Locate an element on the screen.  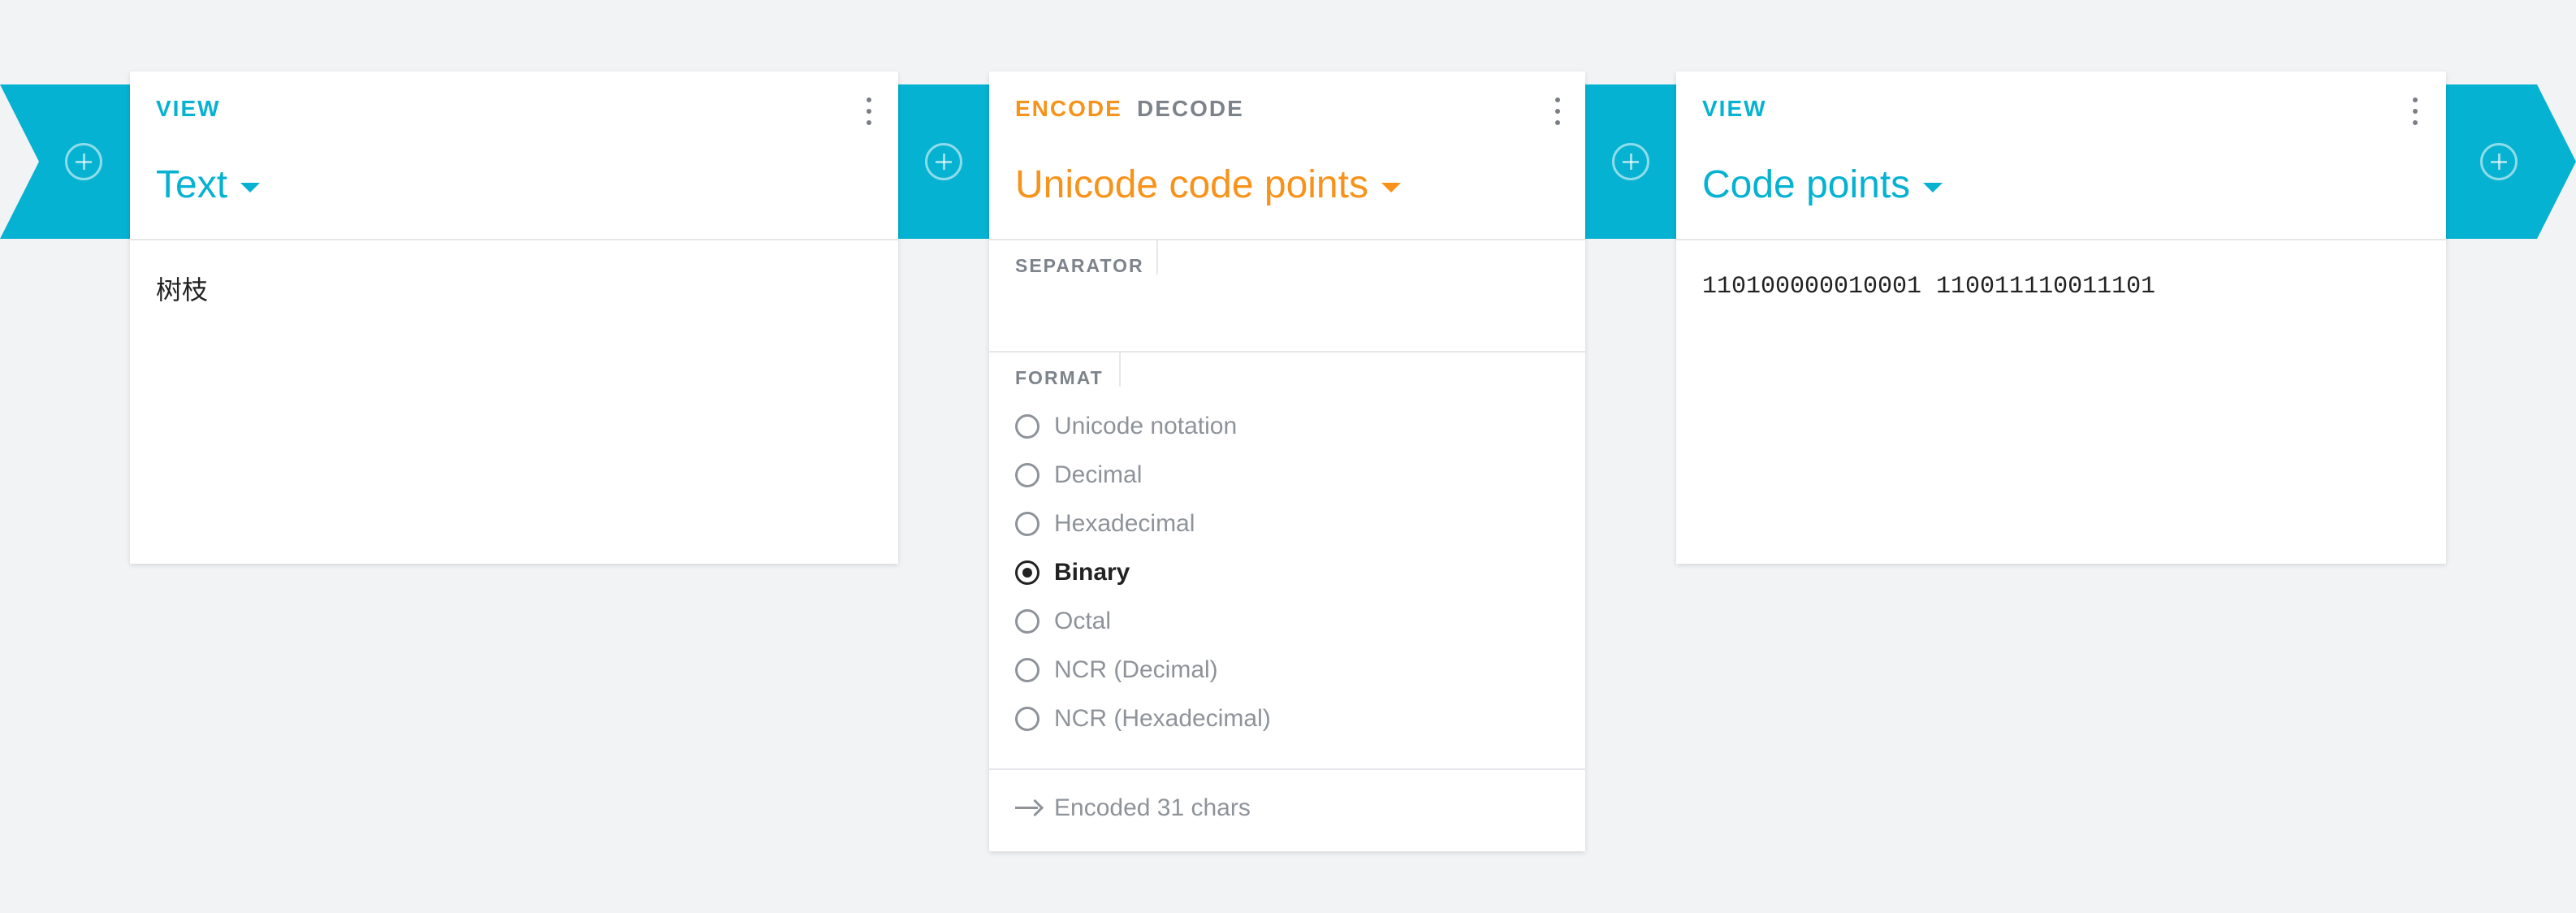
format-option-hexadecimal: Hexadecimal is located at coordinates (1105, 524).